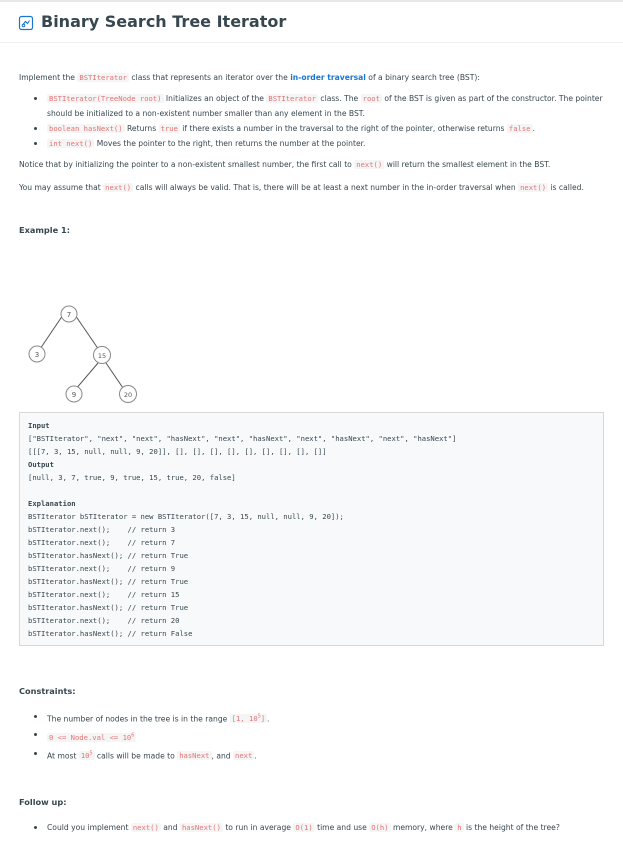 The image size is (623, 863). I want to click on explanation-line: bSTIterator.hasNext(); // return False, so click(110, 633).